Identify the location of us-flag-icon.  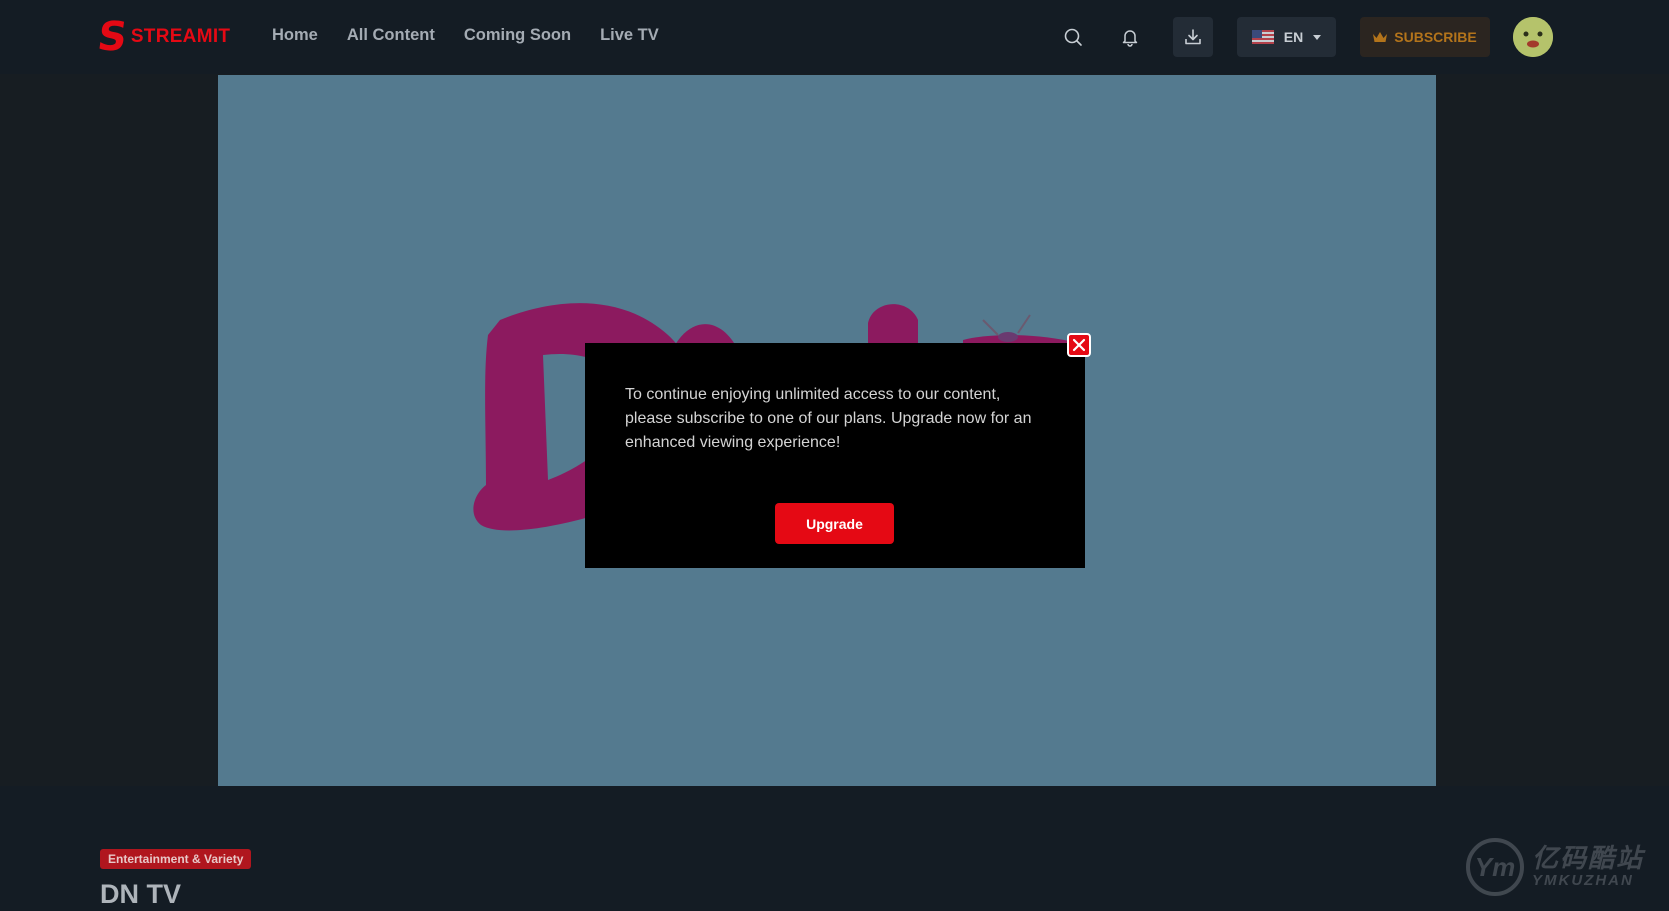
(1262, 37).